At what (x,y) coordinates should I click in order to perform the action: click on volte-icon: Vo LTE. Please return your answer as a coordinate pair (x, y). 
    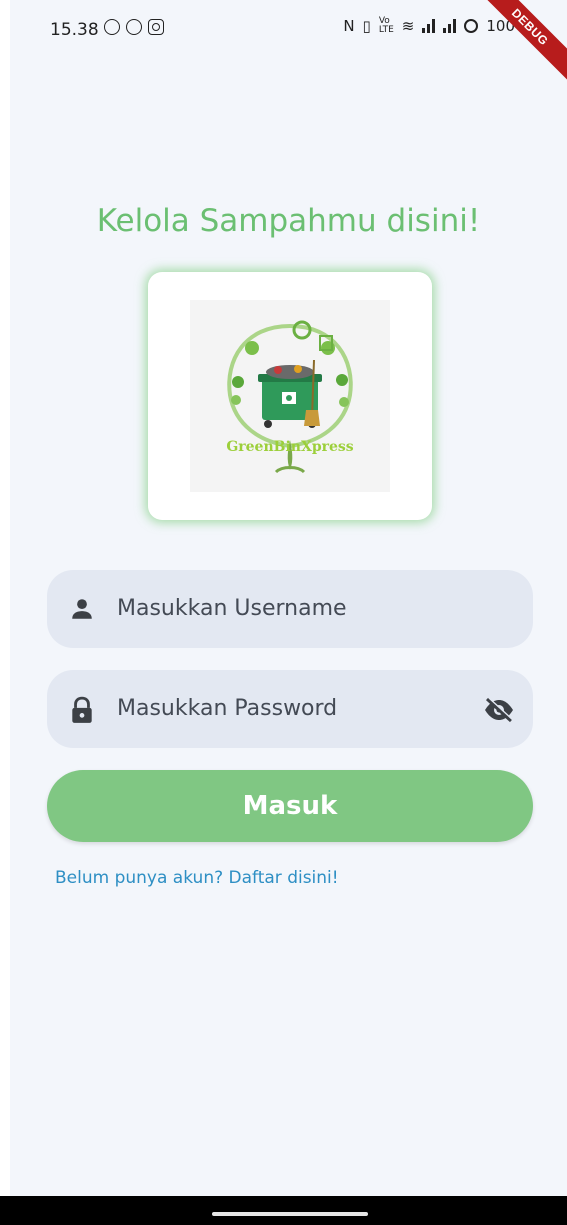
    Looking at the image, I should click on (386, 25).